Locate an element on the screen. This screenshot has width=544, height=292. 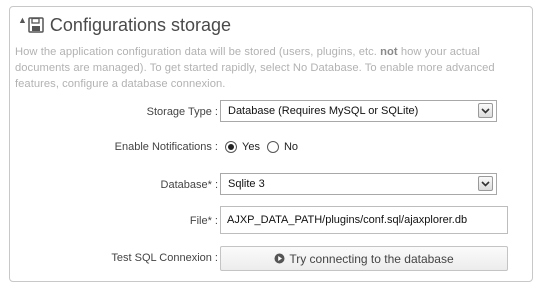
notifications-yes-label: Yes is located at coordinates (251, 147).